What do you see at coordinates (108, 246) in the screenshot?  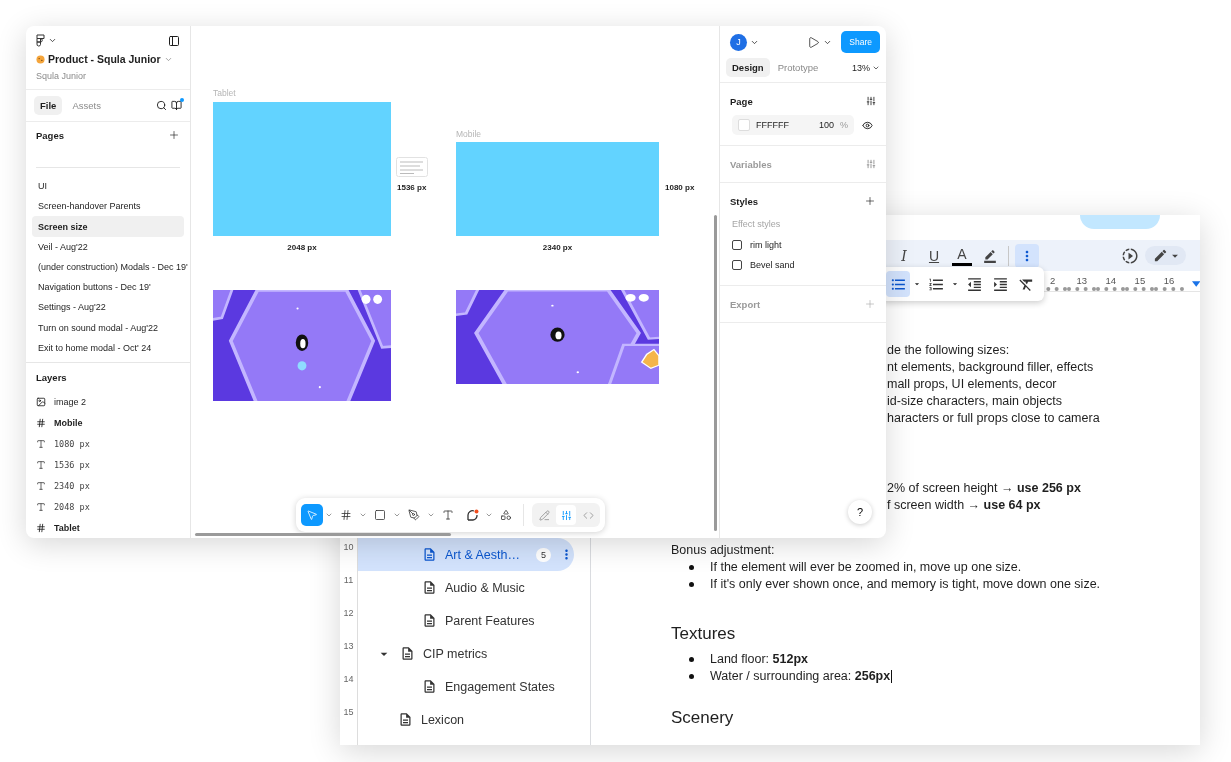 I see `page-item: Veil - Aug'22` at bounding box center [108, 246].